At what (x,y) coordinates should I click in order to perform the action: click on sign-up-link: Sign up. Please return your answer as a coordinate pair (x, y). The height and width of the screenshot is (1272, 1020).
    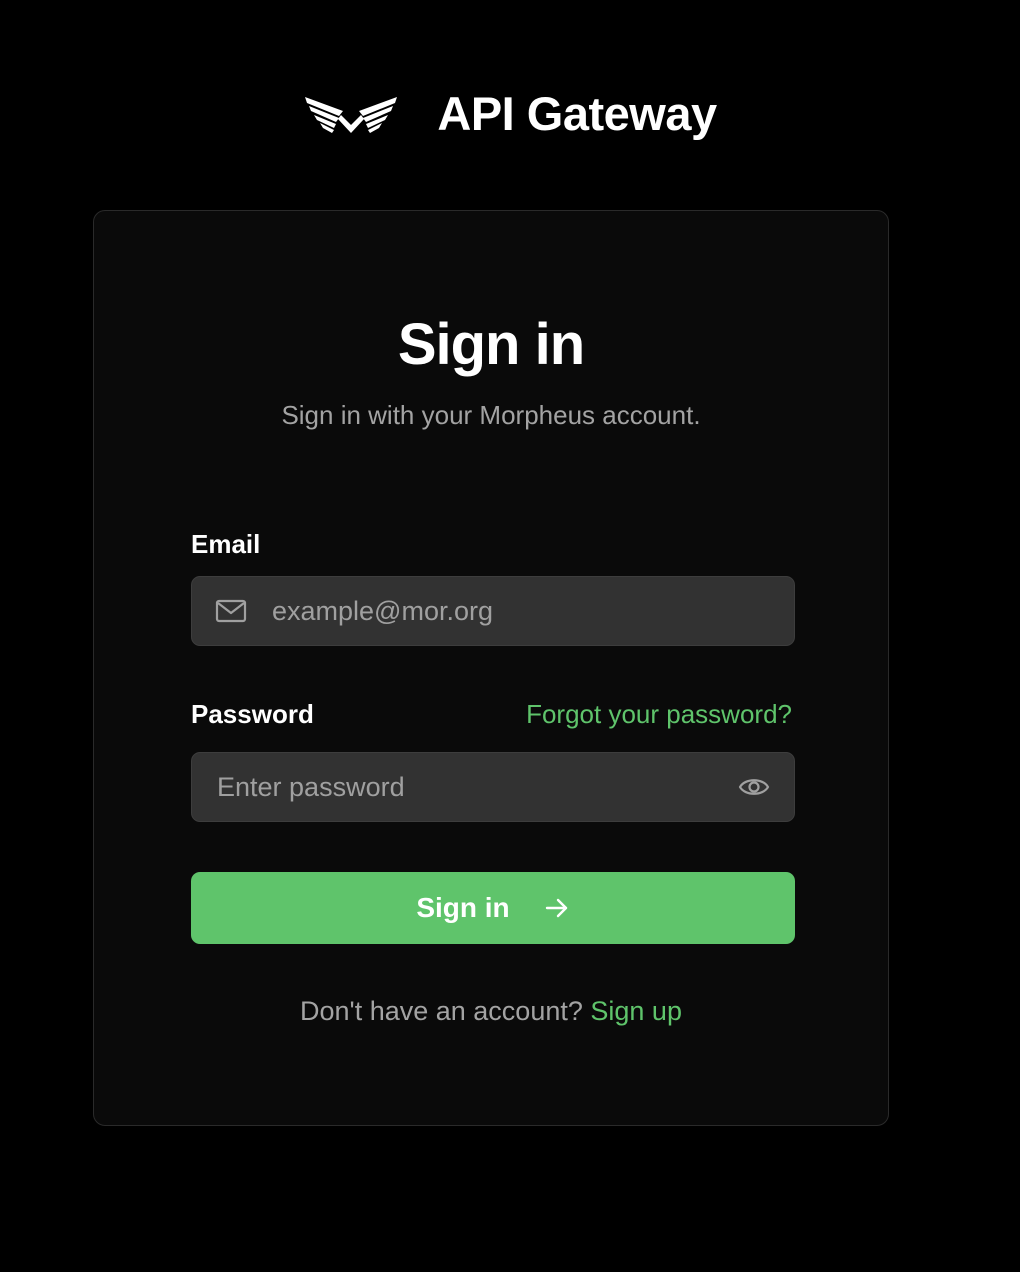
    Looking at the image, I should click on (636, 1011).